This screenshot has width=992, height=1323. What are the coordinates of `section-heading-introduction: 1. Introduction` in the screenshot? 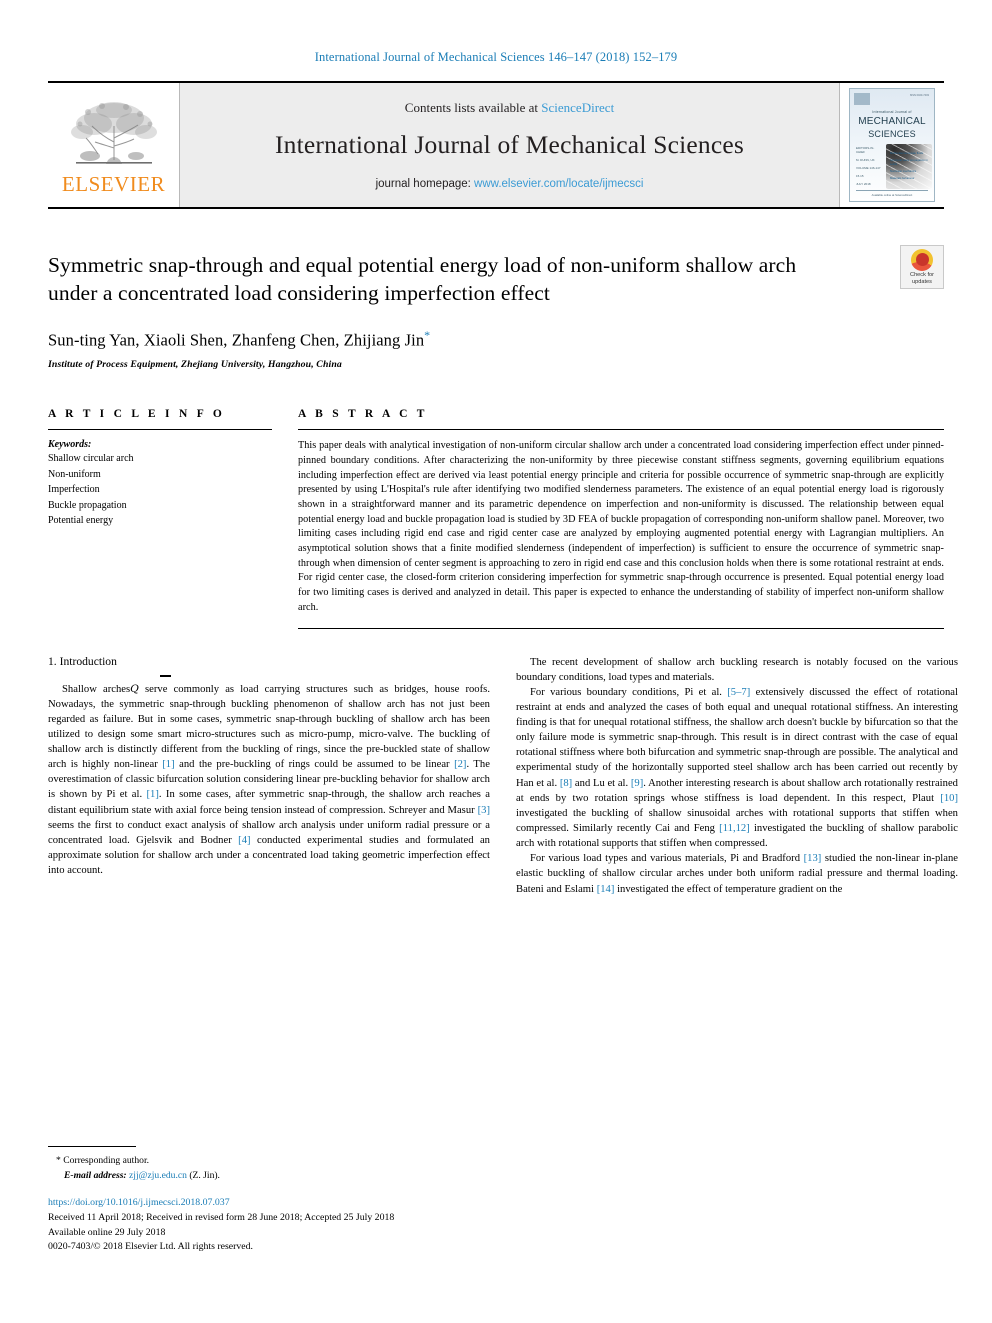 It's located at (82, 661).